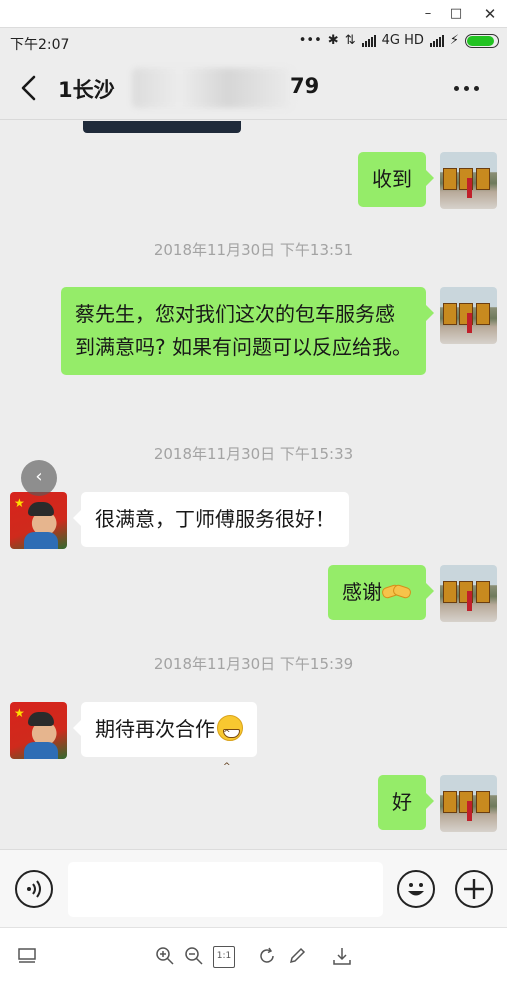  Describe the element at coordinates (165, 957) in the screenshot. I see `zoom-in-icon` at that location.